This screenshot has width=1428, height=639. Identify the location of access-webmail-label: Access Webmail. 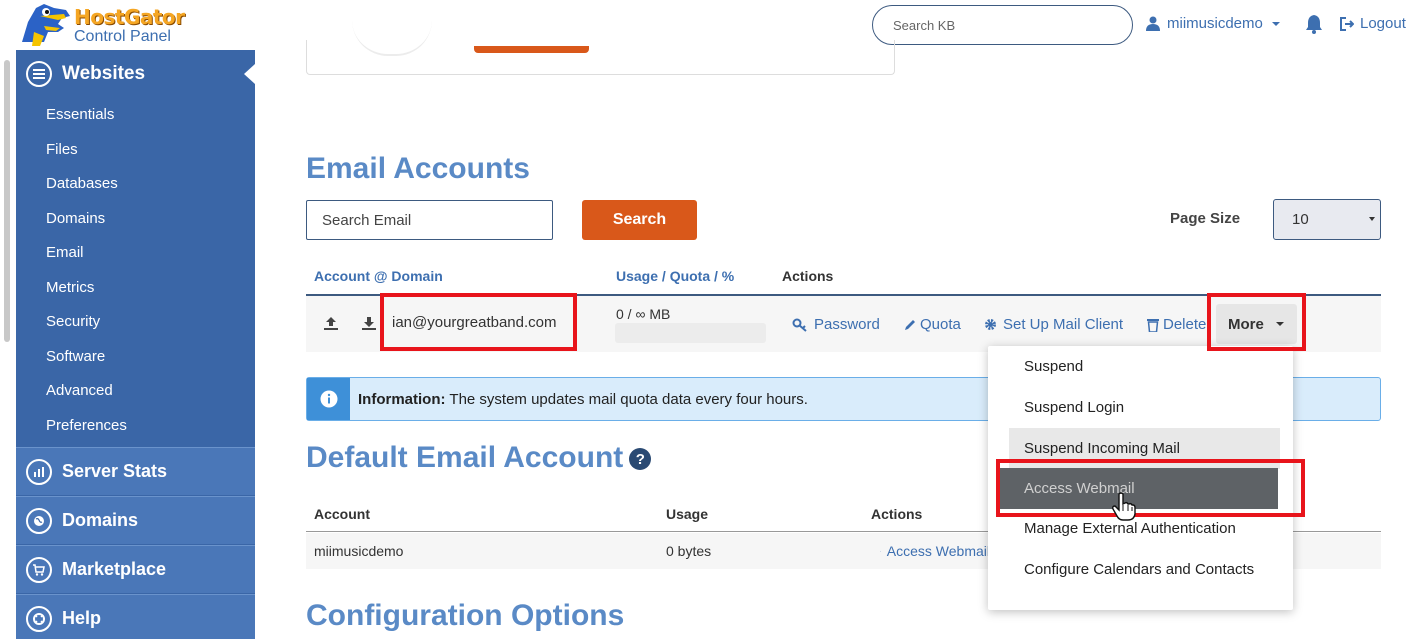
(938, 551).